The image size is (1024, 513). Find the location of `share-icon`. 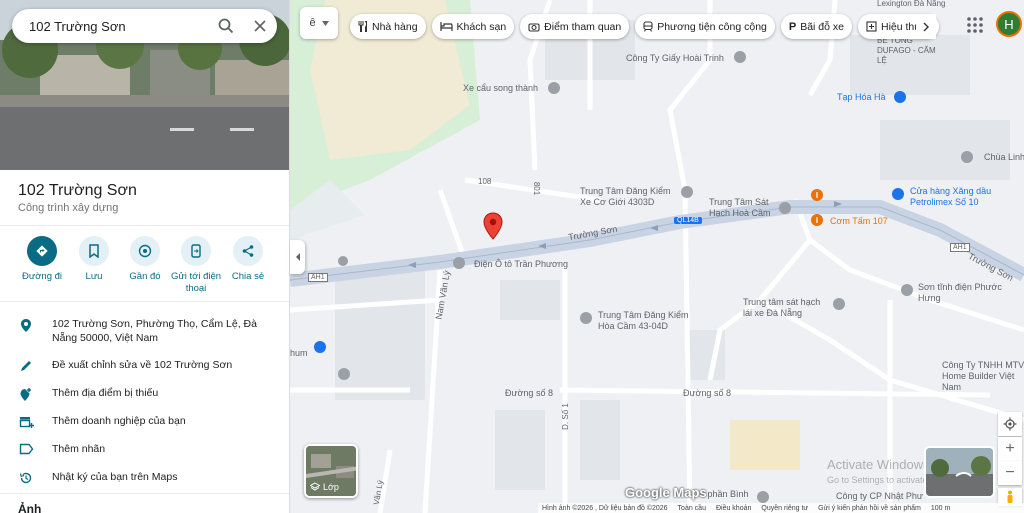

share-icon is located at coordinates (248, 251).